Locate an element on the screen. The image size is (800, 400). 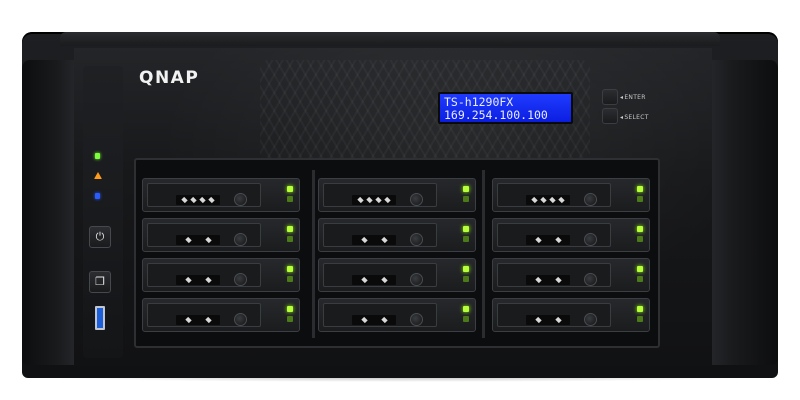
copy-button: ❐ is located at coordinates (100, 282).